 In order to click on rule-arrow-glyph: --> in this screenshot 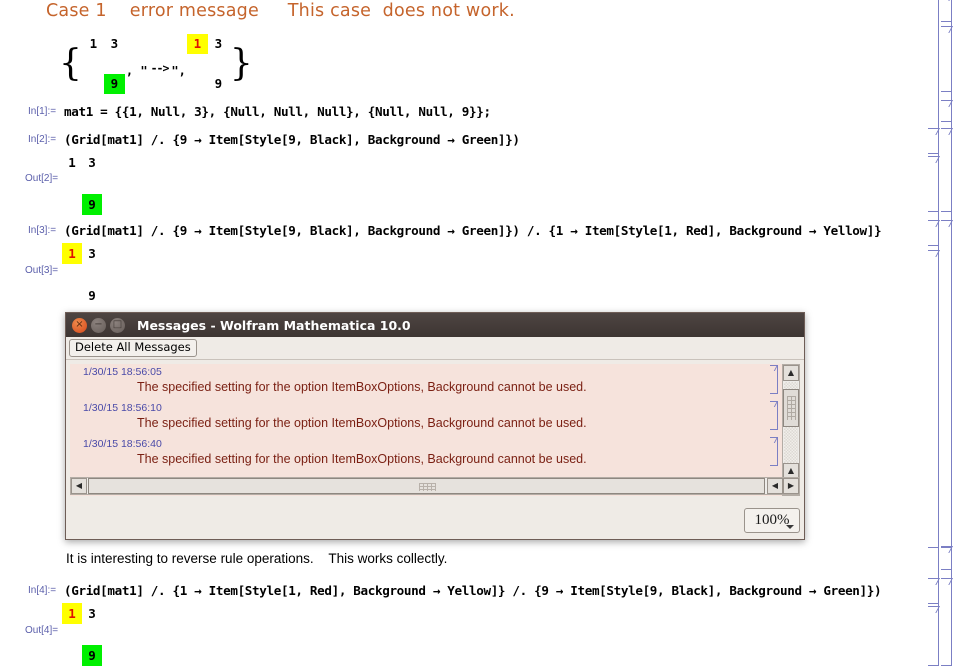, I will do `click(160, 68)`.